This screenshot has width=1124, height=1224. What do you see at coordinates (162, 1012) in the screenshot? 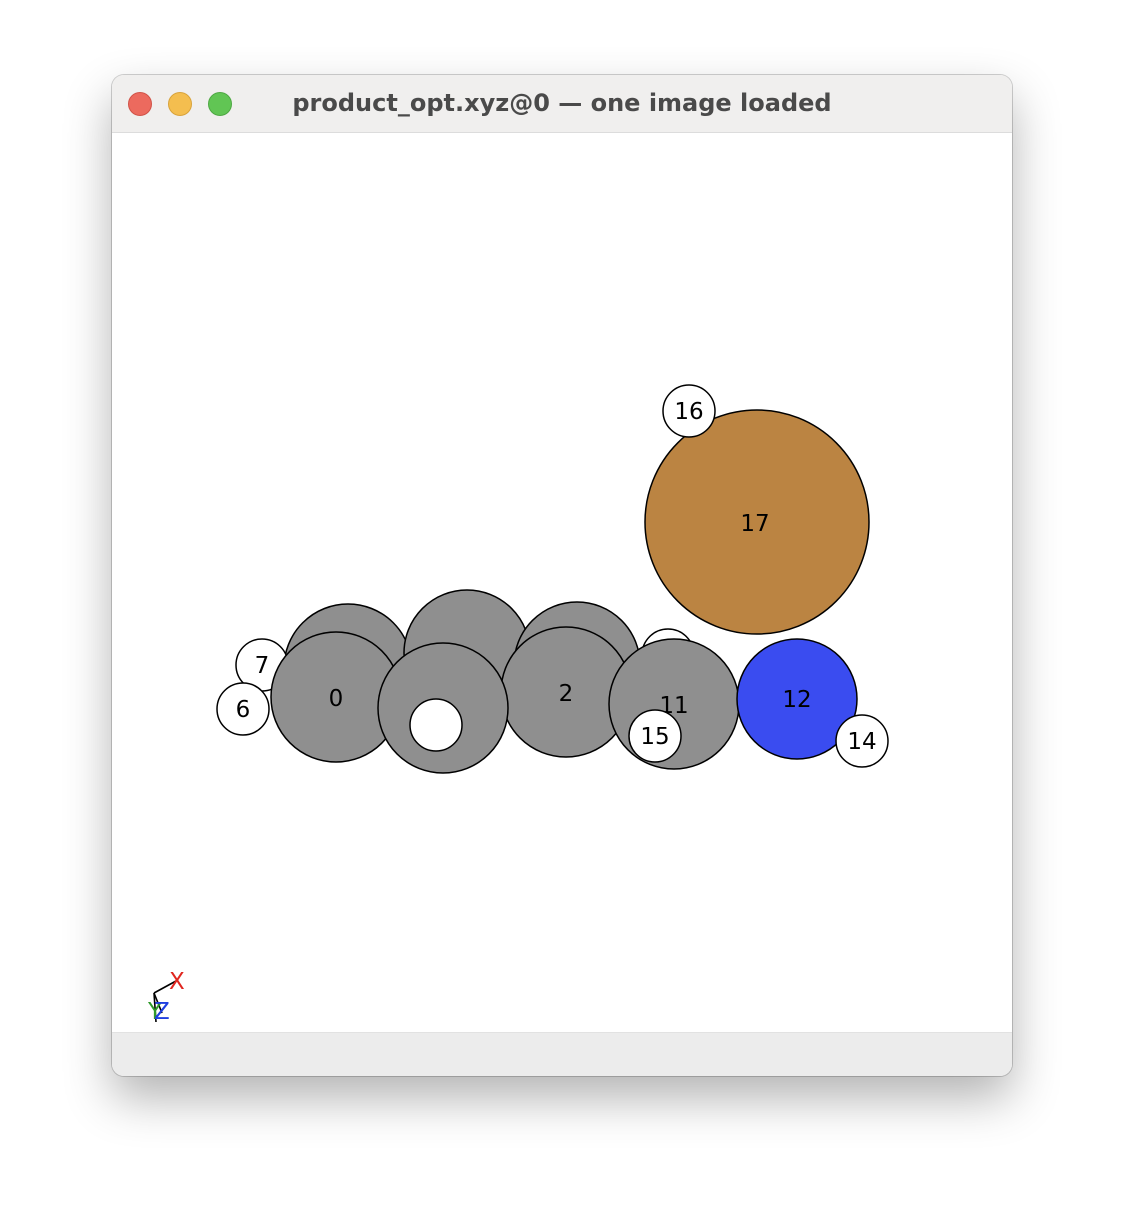
I see `axis-z-label: Z` at bounding box center [162, 1012].